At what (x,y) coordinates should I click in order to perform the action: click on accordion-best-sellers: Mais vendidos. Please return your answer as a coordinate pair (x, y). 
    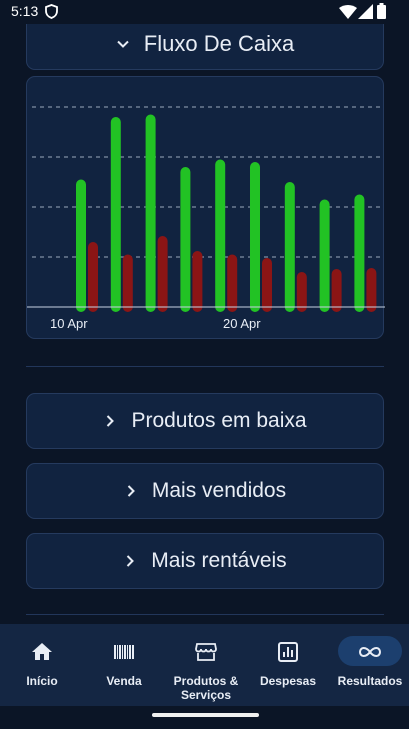
    Looking at the image, I should click on (205, 491).